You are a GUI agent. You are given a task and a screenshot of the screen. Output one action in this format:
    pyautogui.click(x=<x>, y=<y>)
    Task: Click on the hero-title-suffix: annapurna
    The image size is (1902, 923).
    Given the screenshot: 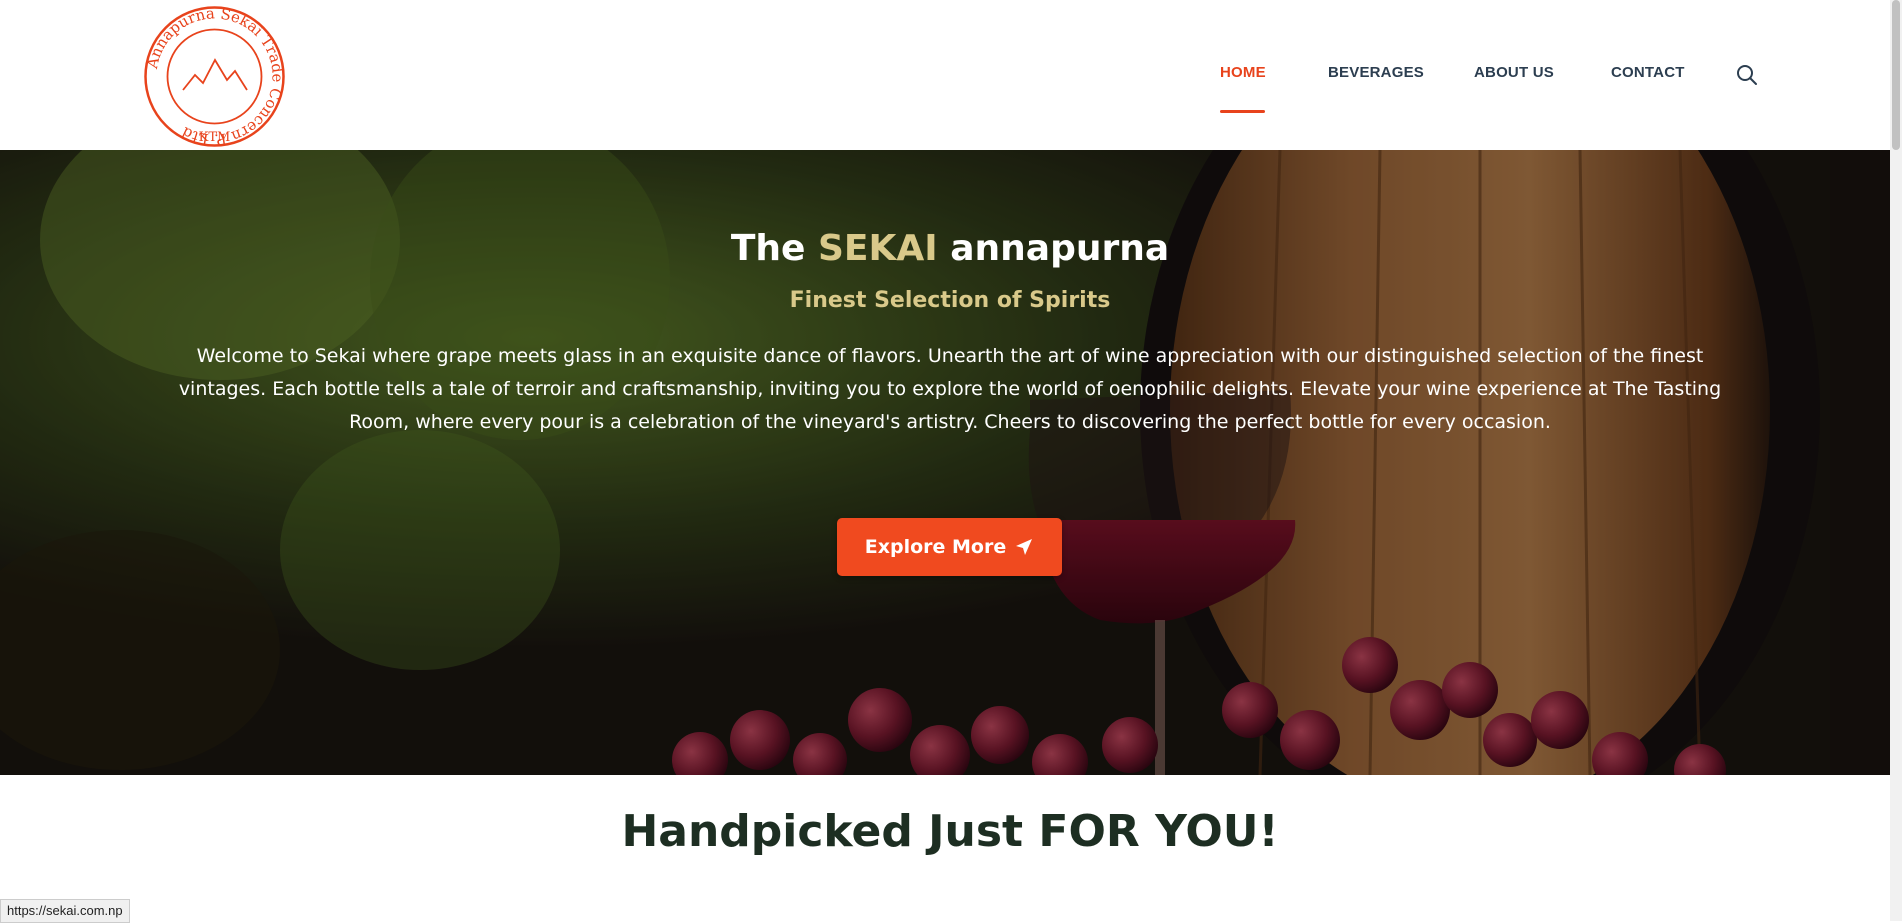 What is the action you would take?
    pyautogui.click(x=1060, y=248)
    